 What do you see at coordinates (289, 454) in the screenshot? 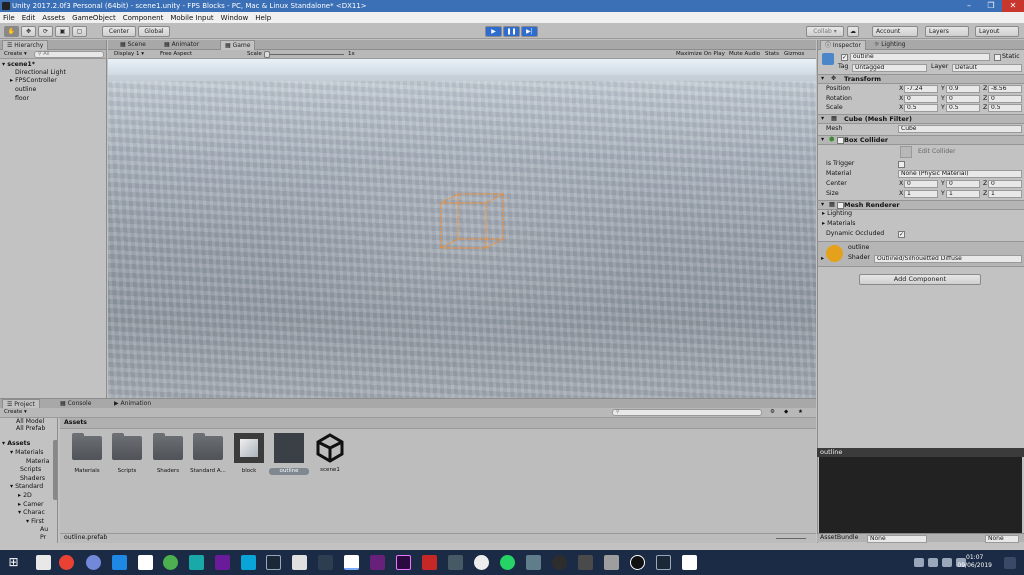
I see `asset-outline-prefab: outline` at bounding box center [289, 454].